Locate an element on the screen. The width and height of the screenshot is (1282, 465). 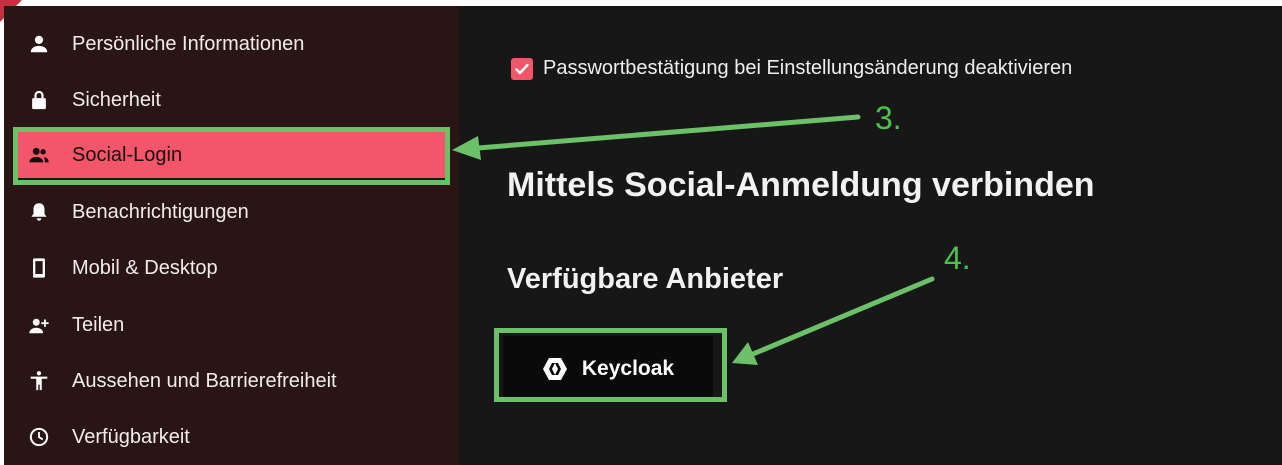
password-confirmation-checkbox is located at coordinates (522, 68).